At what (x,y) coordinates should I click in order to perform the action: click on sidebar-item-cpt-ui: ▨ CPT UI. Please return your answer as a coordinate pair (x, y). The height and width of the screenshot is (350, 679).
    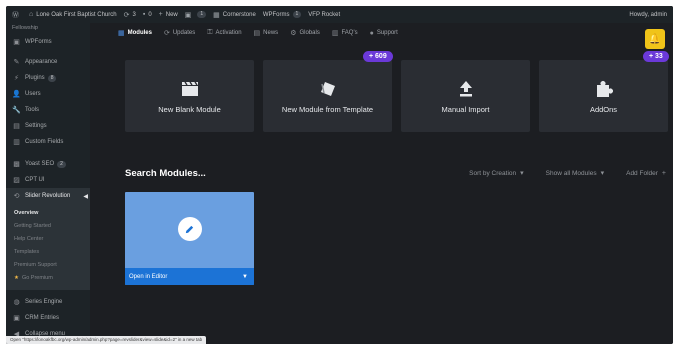
    Looking at the image, I should click on (48, 180).